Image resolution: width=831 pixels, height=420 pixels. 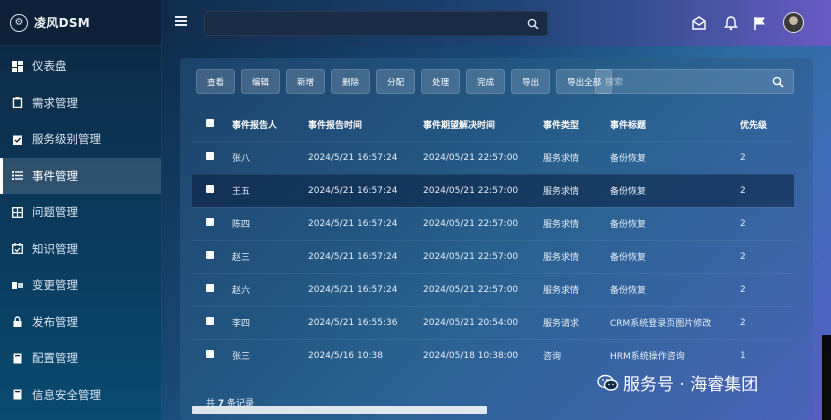 What do you see at coordinates (793, 22) in the screenshot?
I see `user-avatar` at bounding box center [793, 22].